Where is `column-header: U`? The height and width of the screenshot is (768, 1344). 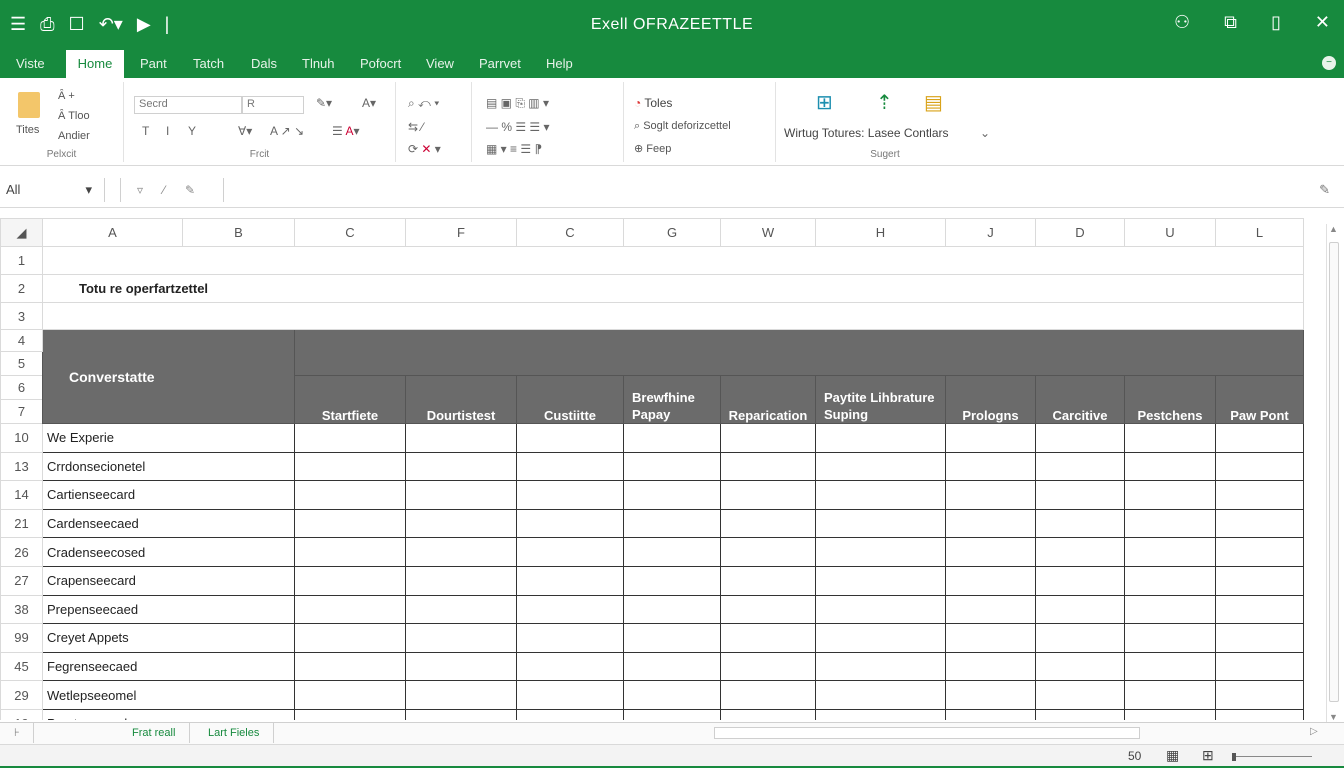
column-header: U is located at coordinates (1170, 232).